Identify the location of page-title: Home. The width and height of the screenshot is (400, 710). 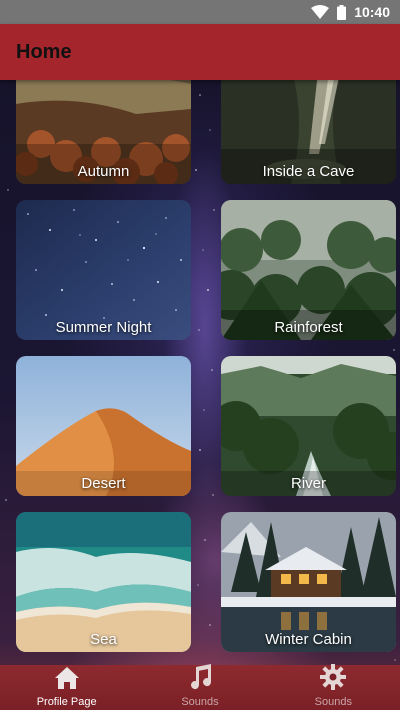
(44, 51).